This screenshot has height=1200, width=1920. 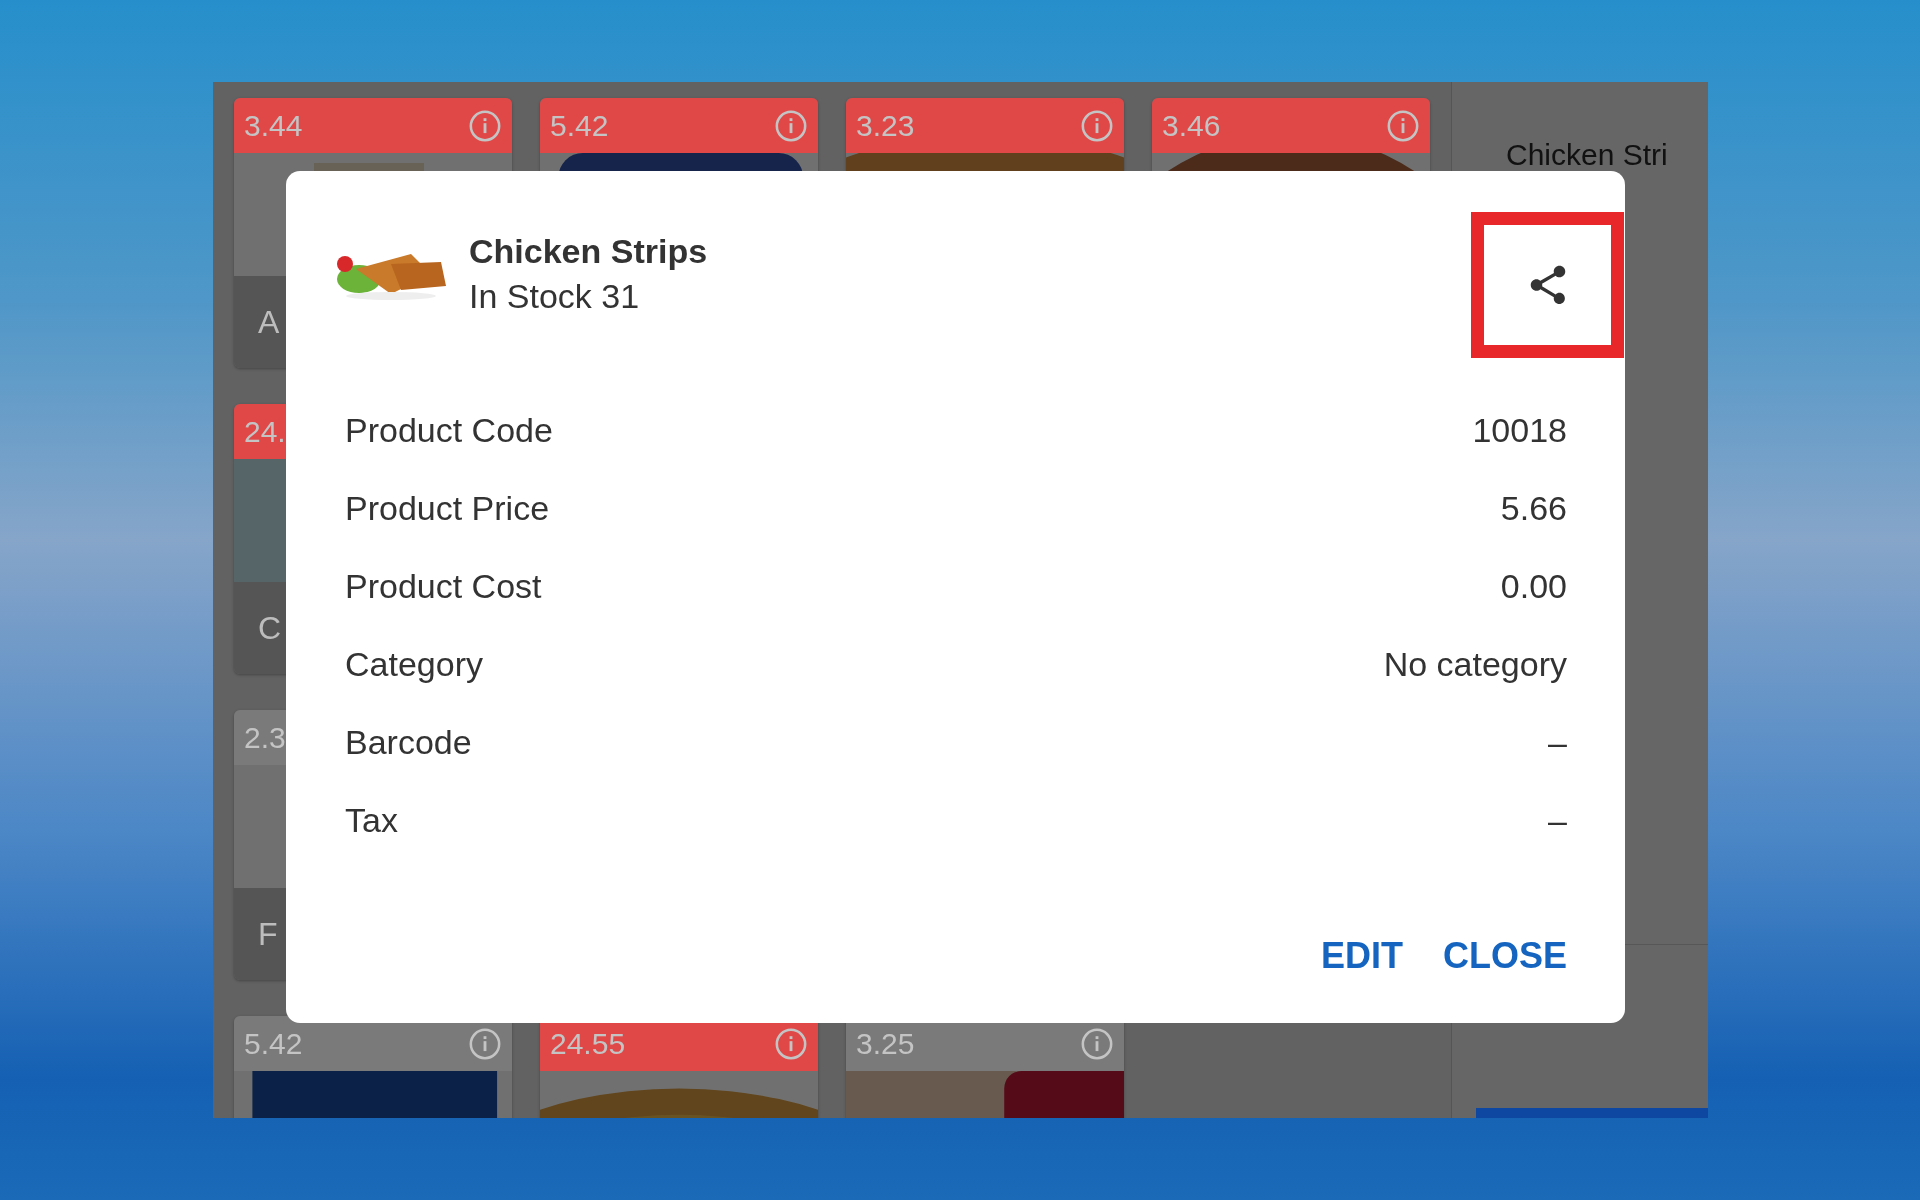 I want to click on detail-label: Barcode, so click(x=408, y=742).